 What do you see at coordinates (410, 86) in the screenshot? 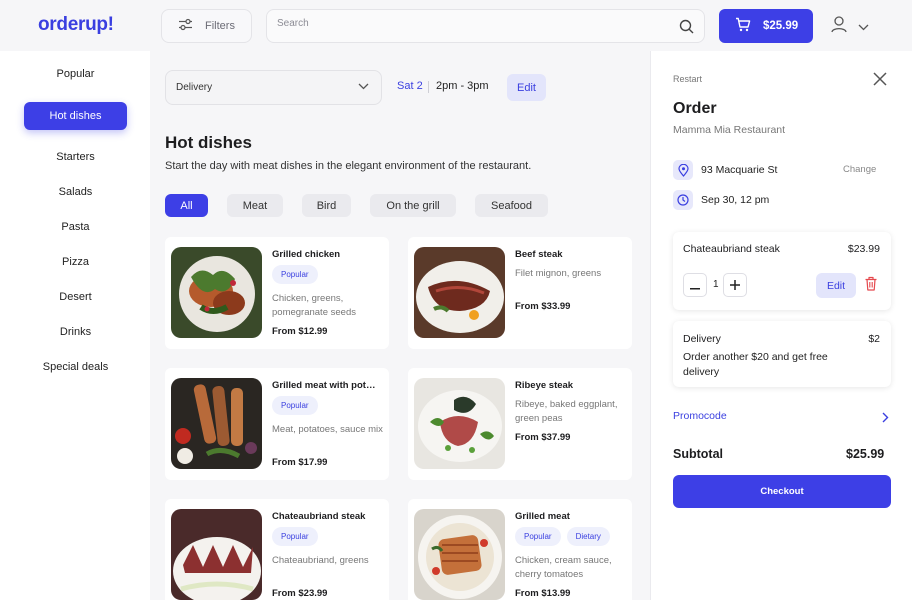
I see `delivery-date: Sat 2` at bounding box center [410, 86].